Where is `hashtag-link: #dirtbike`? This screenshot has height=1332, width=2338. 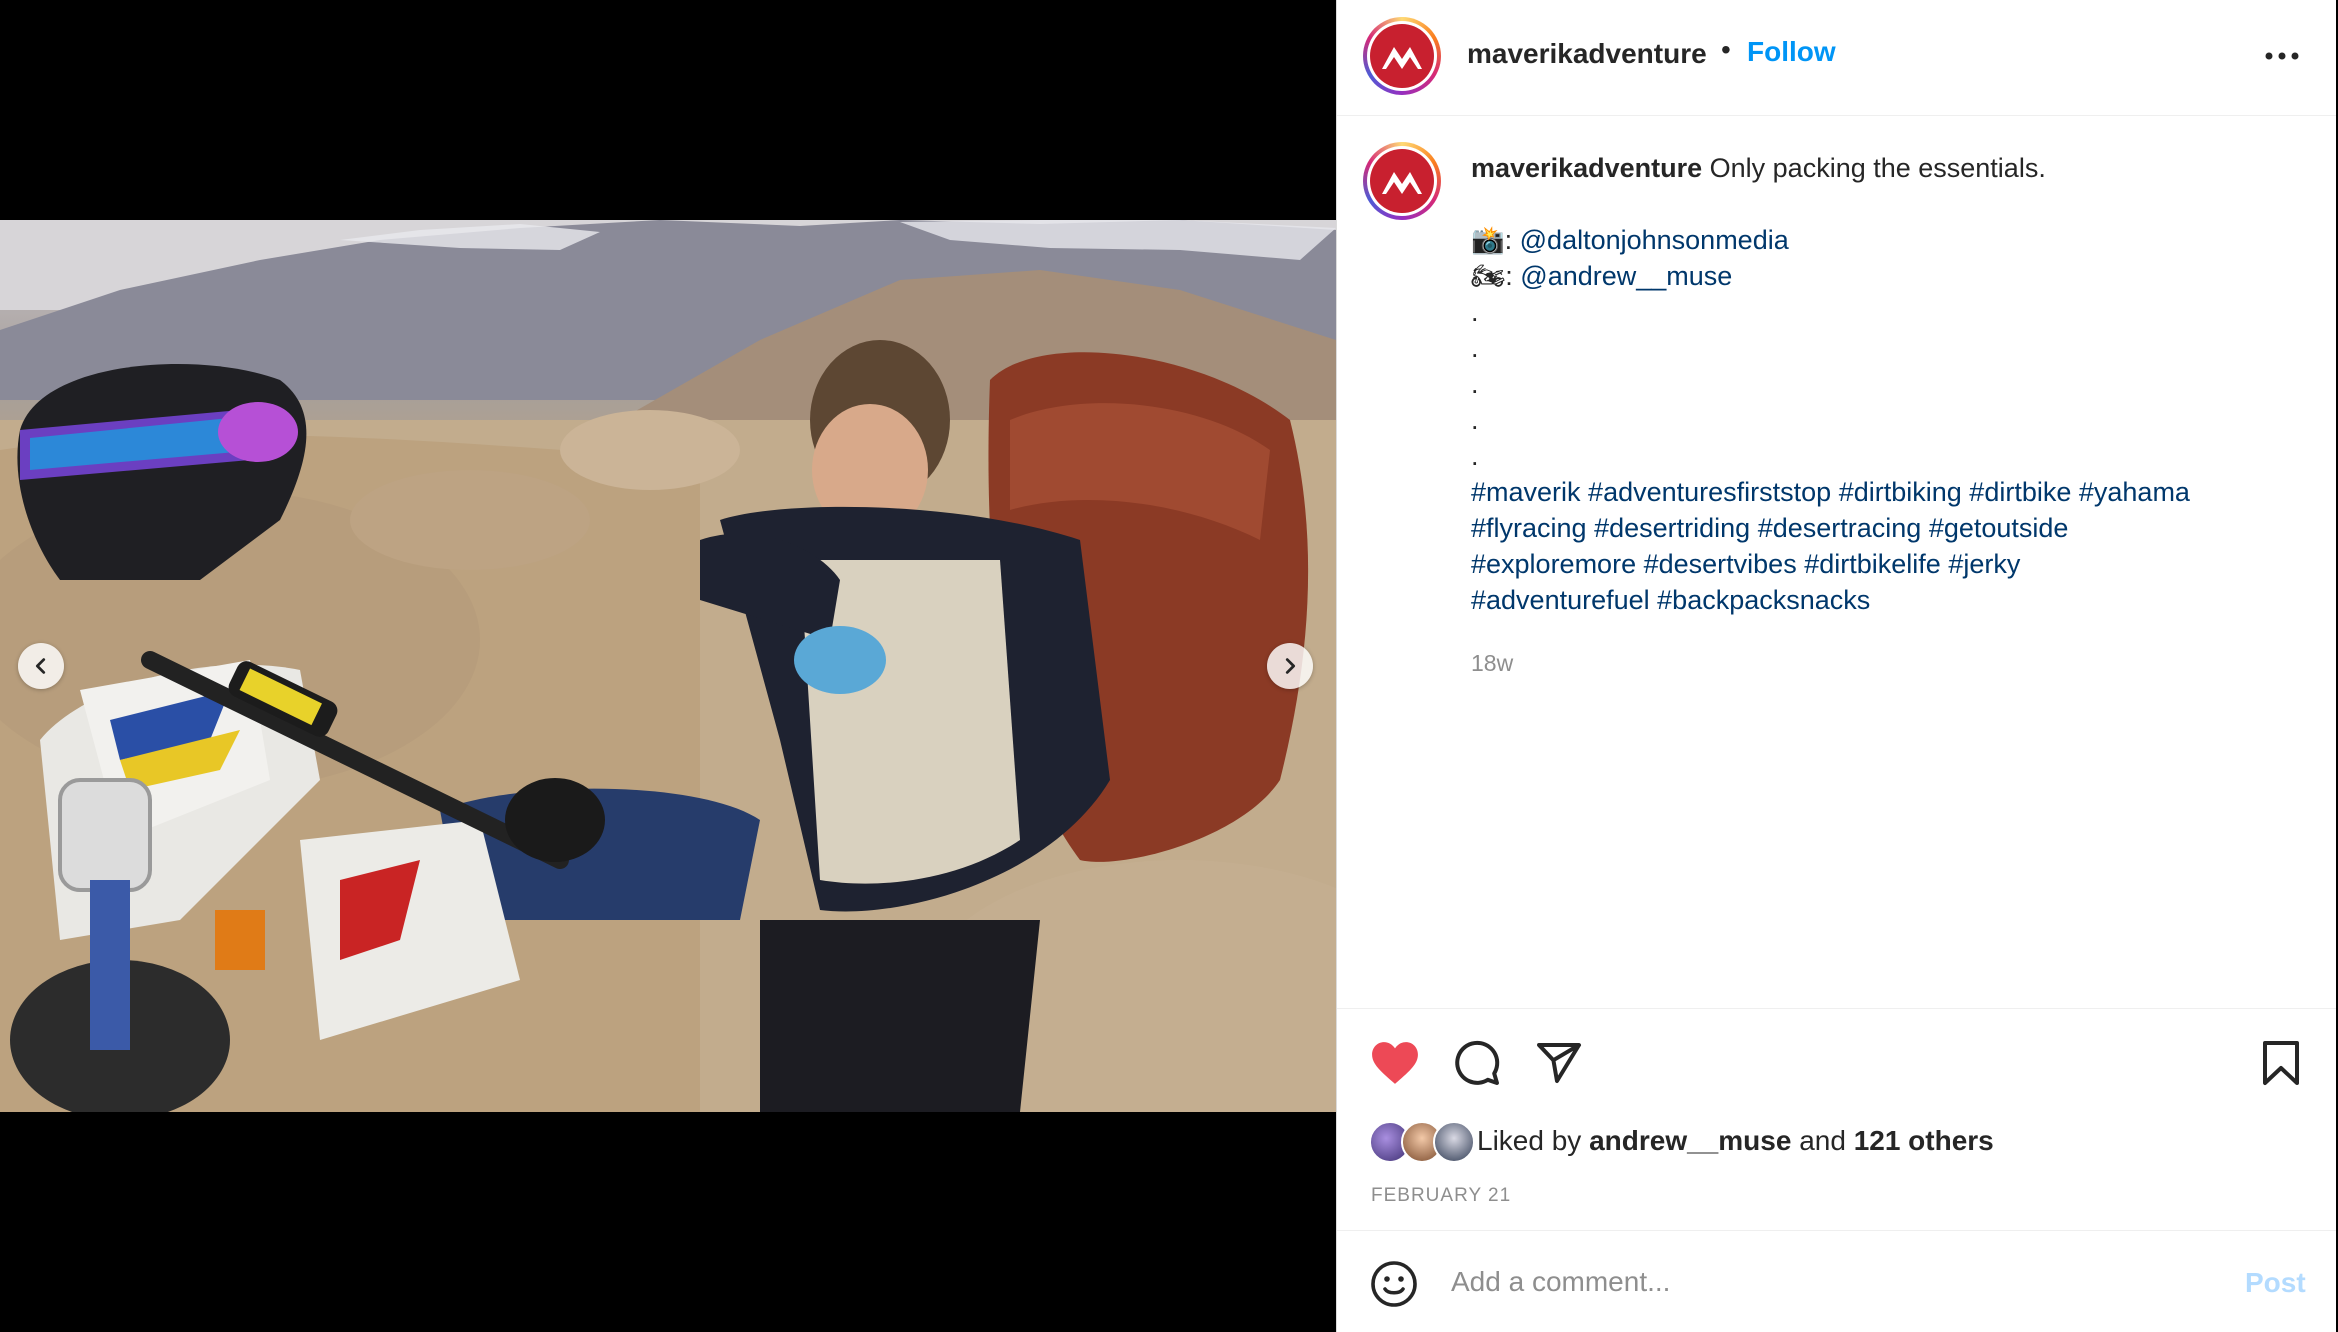
hashtag-link: #dirtbike is located at coordinates (2020, 492).